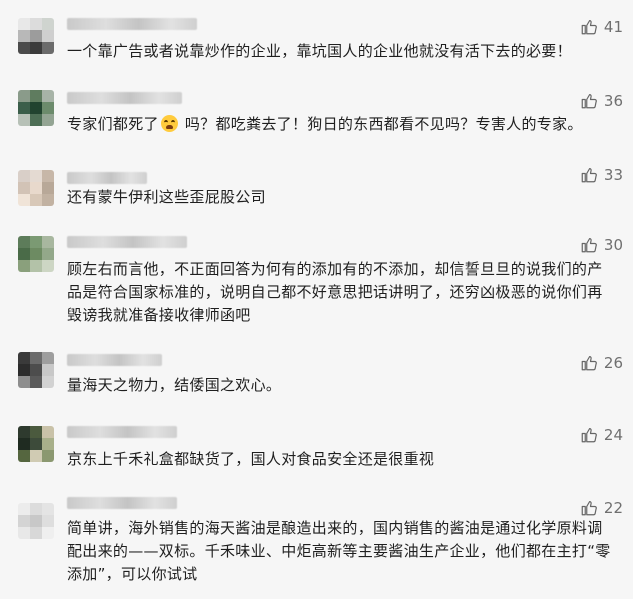  What do you see at coordinates (319, 51) in the screenshot?
I see `comment-text: 一个靠广告或者说靠炒作的企业，靠坑国人的企业他就没有活下去的必要！` at bounding box center [319, 51].